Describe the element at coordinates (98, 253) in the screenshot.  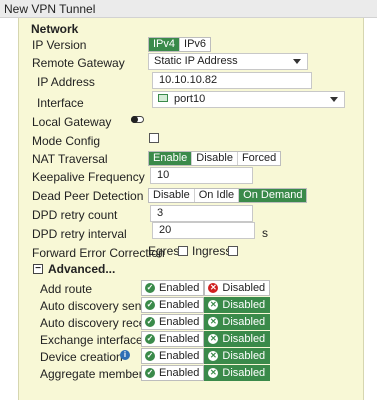
I see `fec-label: Forward Error Correction` at that location.